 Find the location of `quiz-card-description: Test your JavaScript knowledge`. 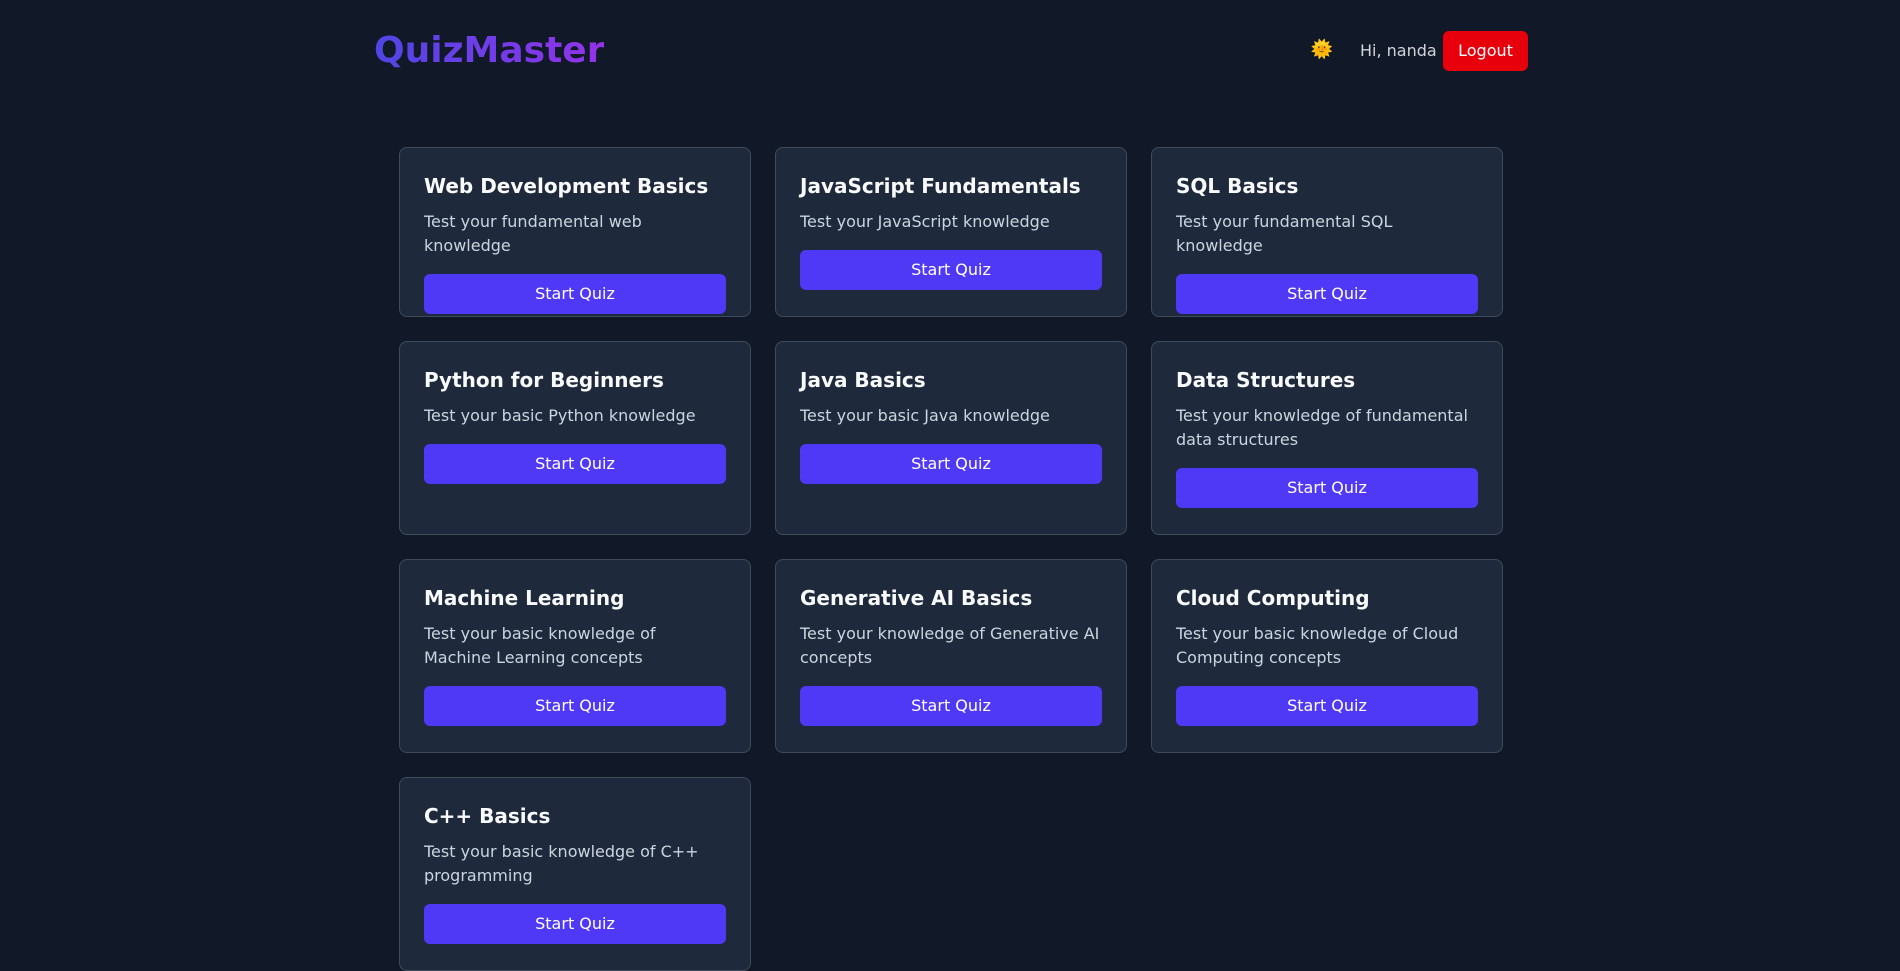

quiz-card-description: Test your JavaScript knowledge is located at coordinates (925, 221).